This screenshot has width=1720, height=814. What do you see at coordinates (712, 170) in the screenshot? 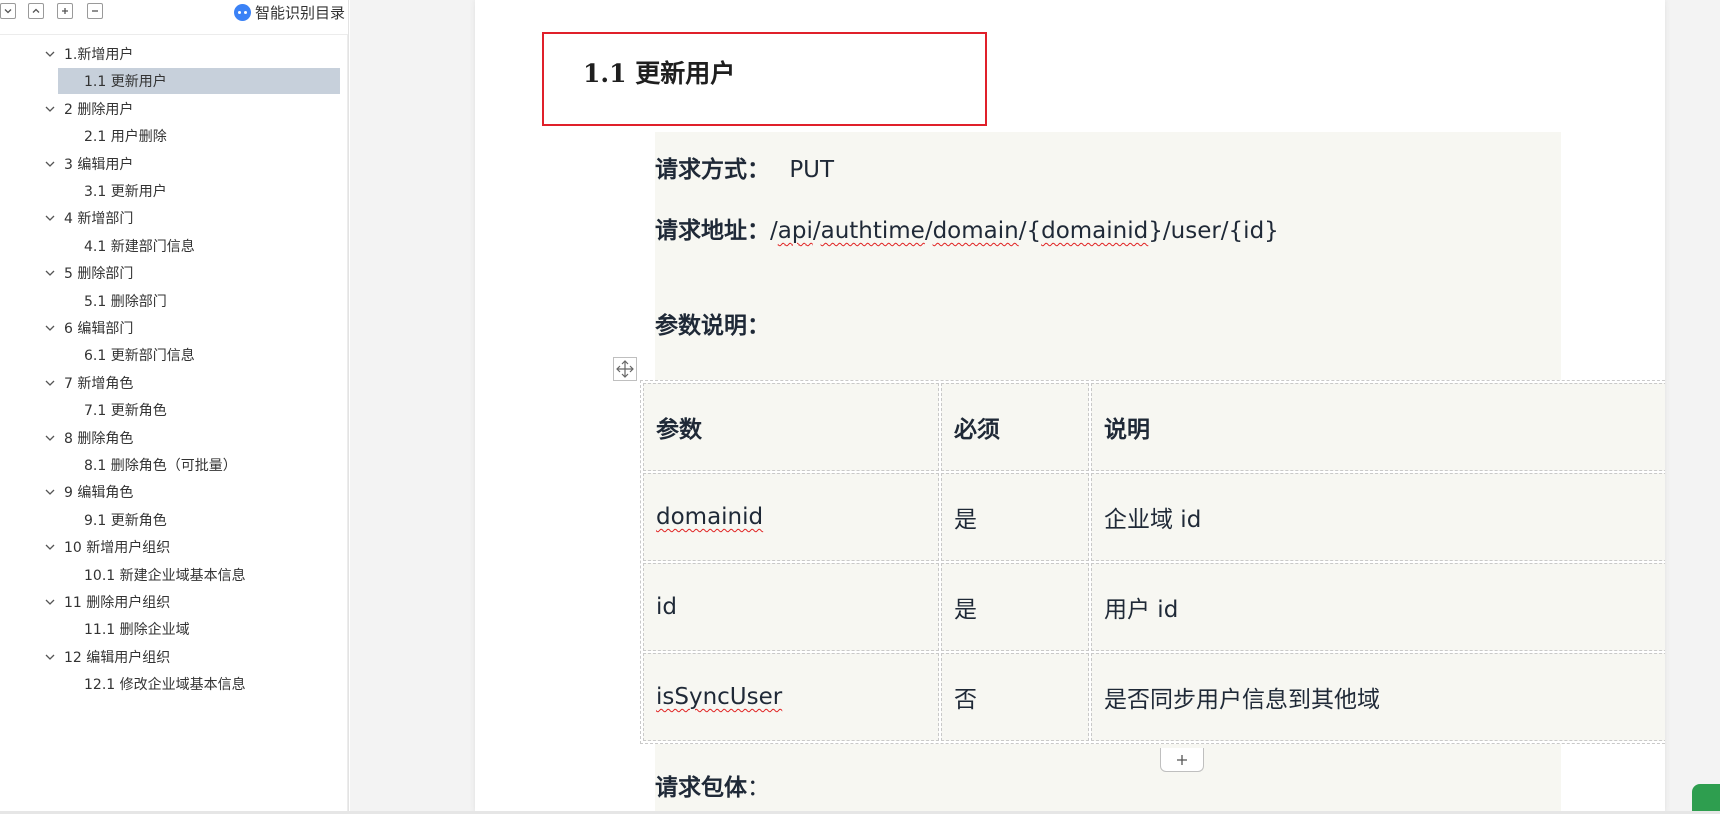
I see `request-method-label: 请求方式：` at bounding box center [712, 170].